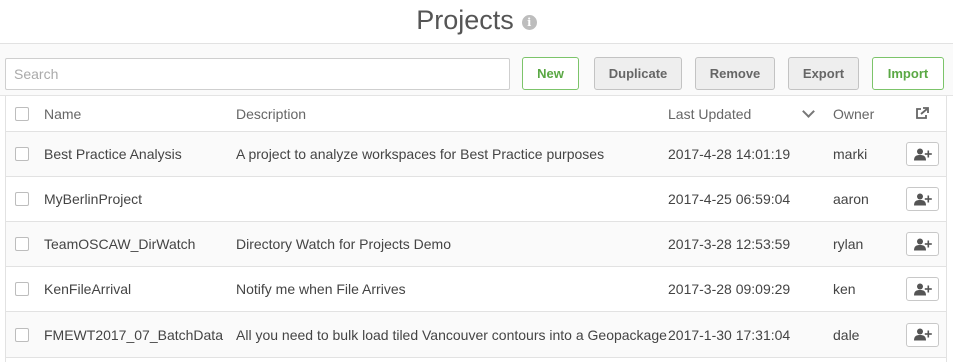  Describe the element at coordinates (729, 244) in the screenshot. I see `project-last-updated: 2017-3-28 12:53:59` at that location.